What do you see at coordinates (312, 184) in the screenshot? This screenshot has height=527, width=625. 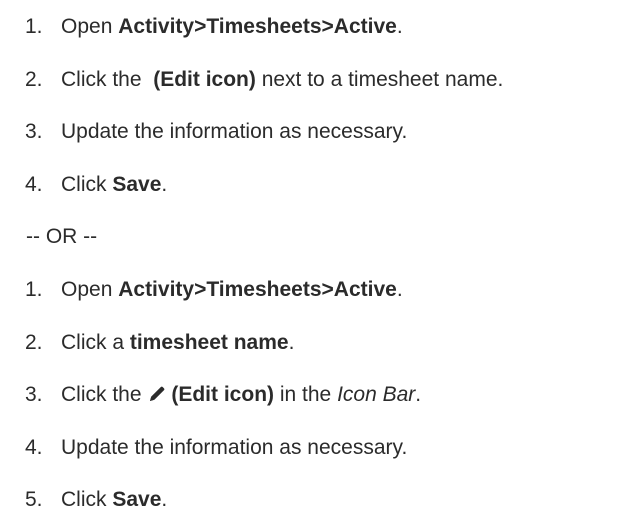 I see `list-item: 4. Click Save.` at bounding box center [312, 184].